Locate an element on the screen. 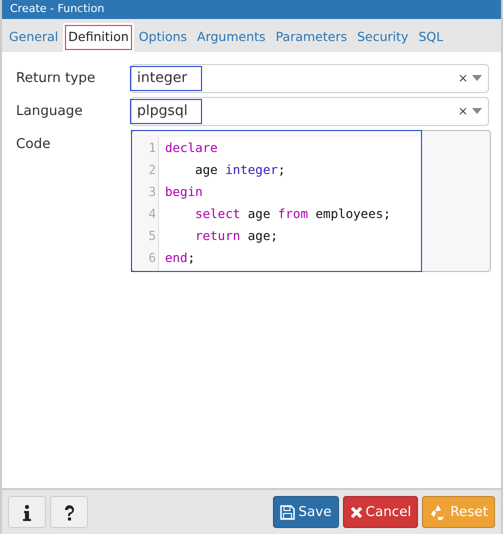 This screenshot has height=534, width=503. code-line: declare is located at coordinates (192, 147).